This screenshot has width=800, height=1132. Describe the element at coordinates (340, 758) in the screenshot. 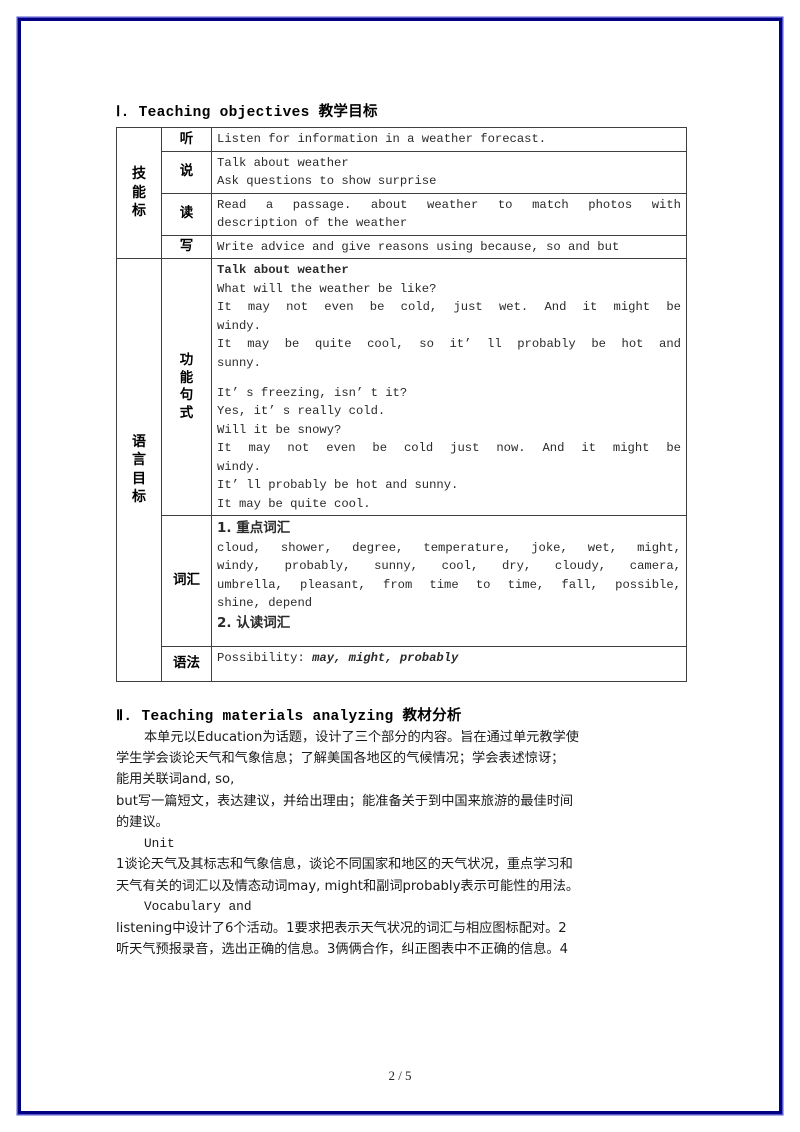

I see `prose-p1-line-2: 学生学会谈论天气和气象信息；了解美国各地区的气候情况；学会表述惊讶；` at that location.